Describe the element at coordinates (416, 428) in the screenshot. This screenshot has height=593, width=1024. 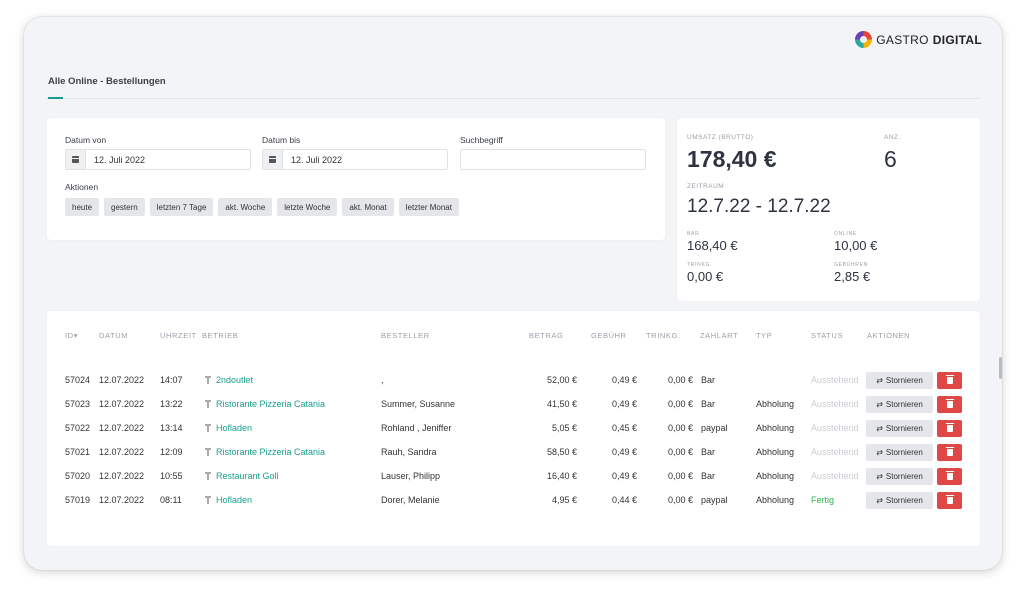
I see `cell-customer: Rohland , Jeniffer` at that location.